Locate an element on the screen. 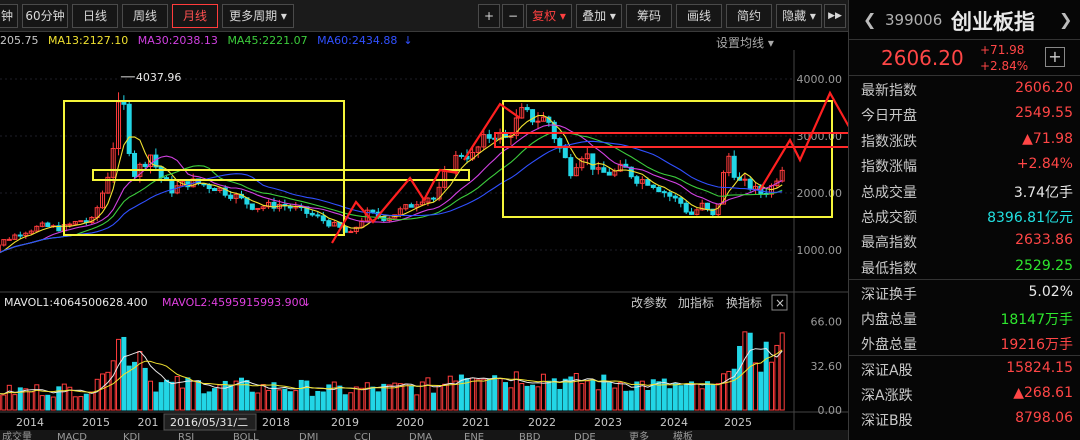 The width and height of the screenshot is (1080, 440). close-icon: × is located at coordinates (780, 303).